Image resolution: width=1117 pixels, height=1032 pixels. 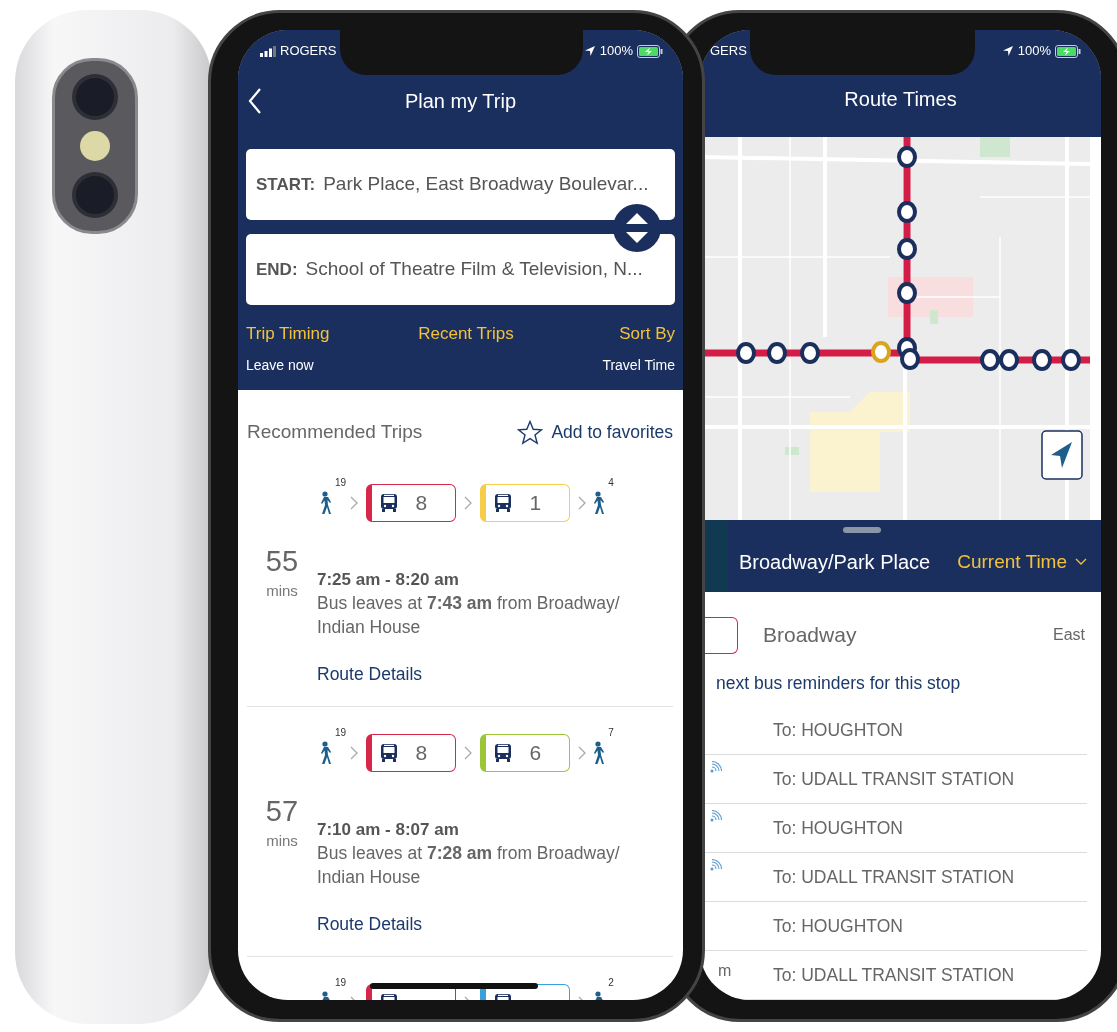 I want to click on route-number: 6, so click(x=535, y=752).